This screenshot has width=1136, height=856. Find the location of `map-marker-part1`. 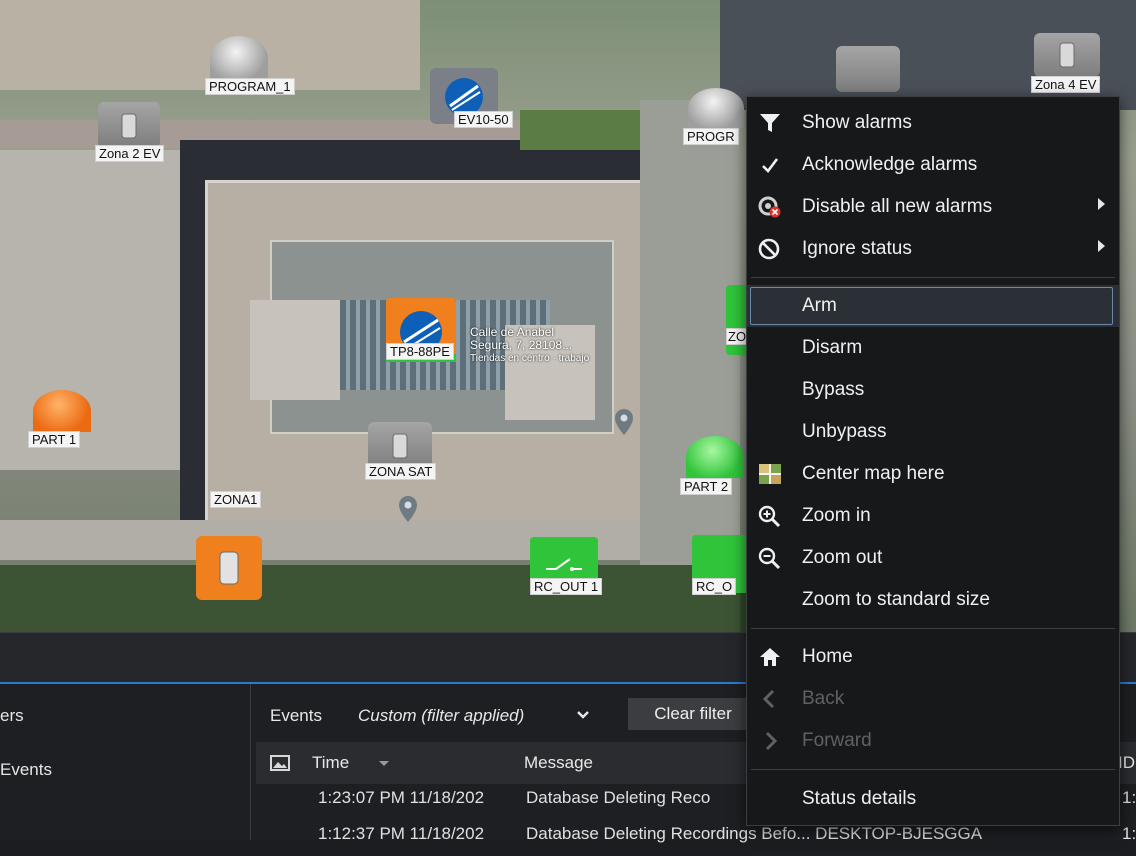

map-marker-part1 is located at coordinates (62, 411).